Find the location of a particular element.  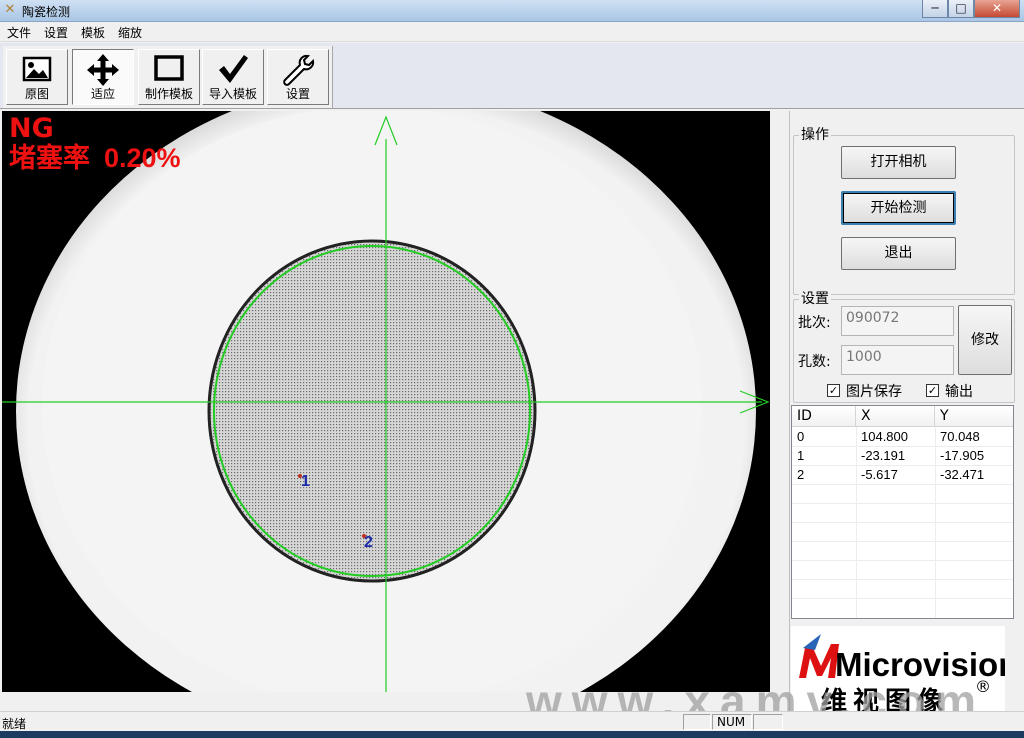

settings-button: 设置 is located at coordinates (298, 77).